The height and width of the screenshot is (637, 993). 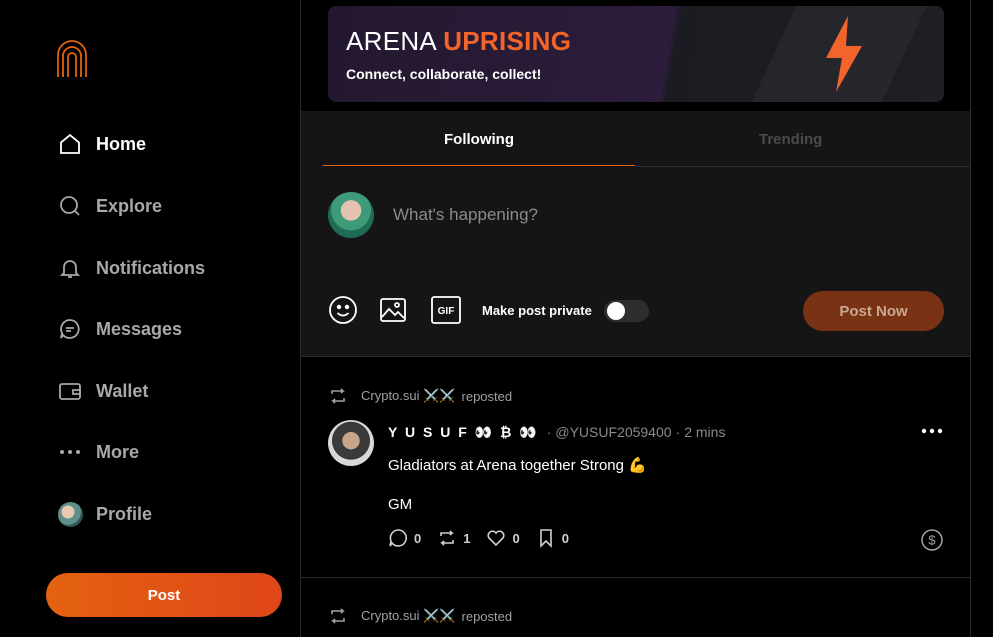 I want to click on repost-count: 1, so click(x=467, y=538).